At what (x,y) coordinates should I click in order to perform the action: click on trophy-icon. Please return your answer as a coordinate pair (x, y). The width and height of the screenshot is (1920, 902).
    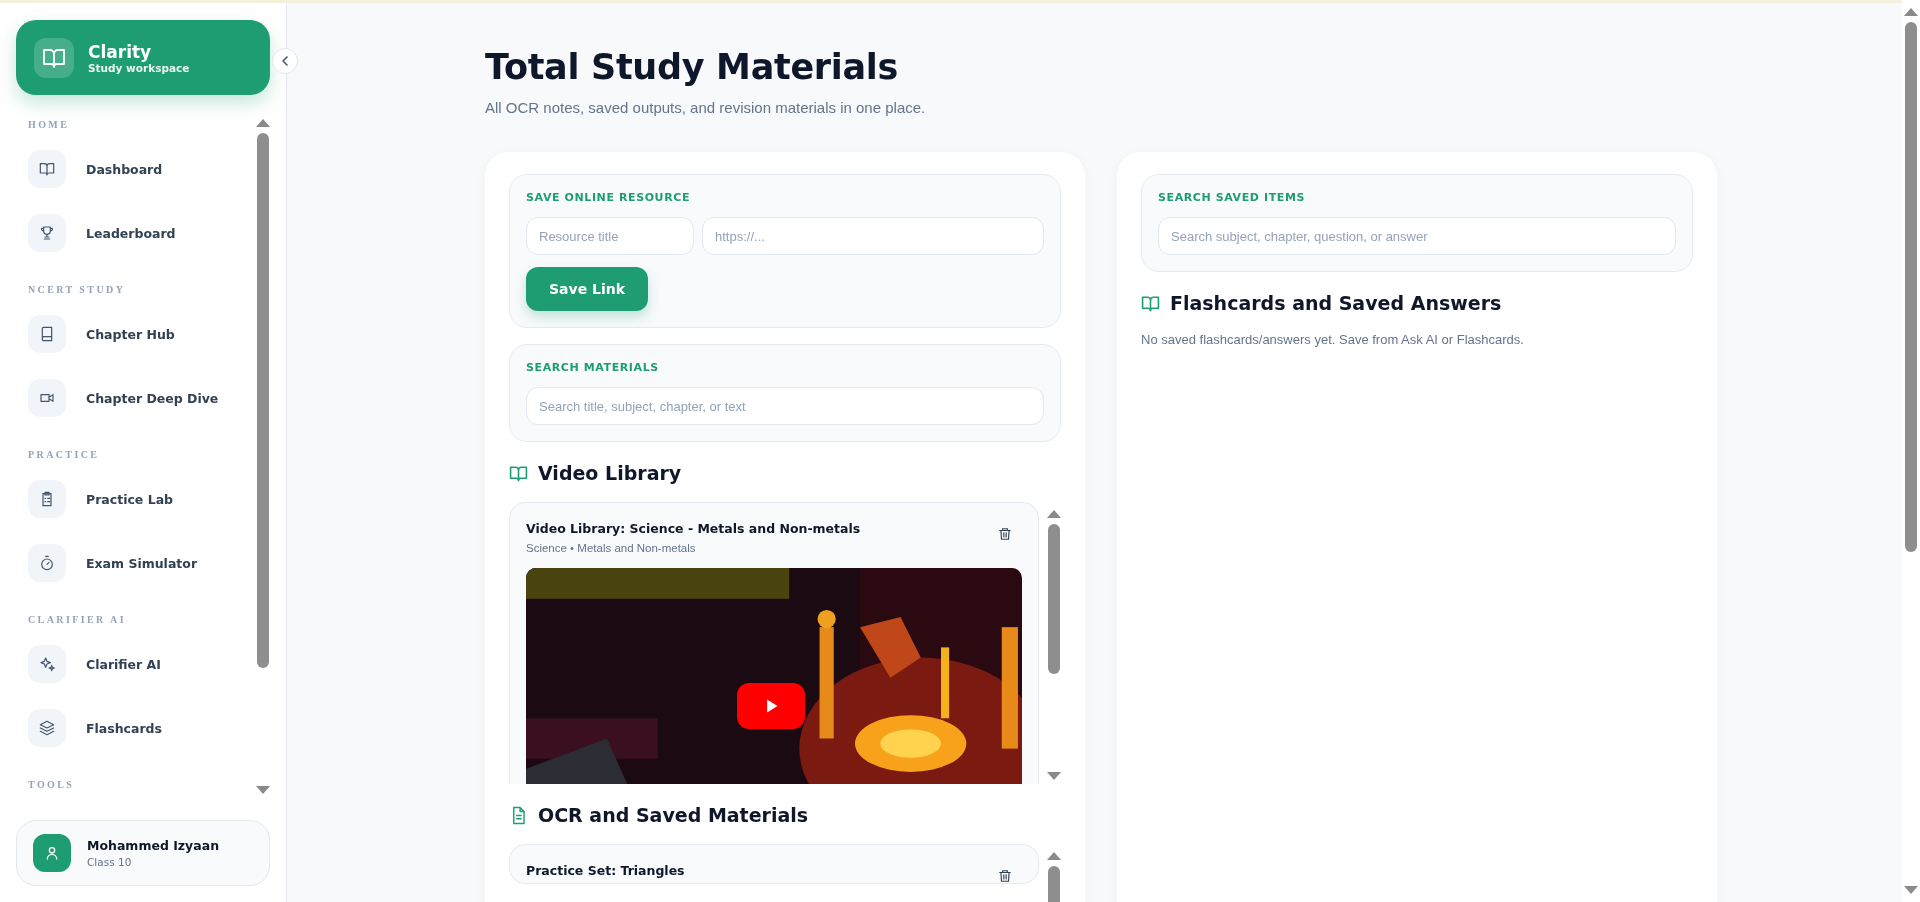
    Looking at the image, I should click on (47, 233).